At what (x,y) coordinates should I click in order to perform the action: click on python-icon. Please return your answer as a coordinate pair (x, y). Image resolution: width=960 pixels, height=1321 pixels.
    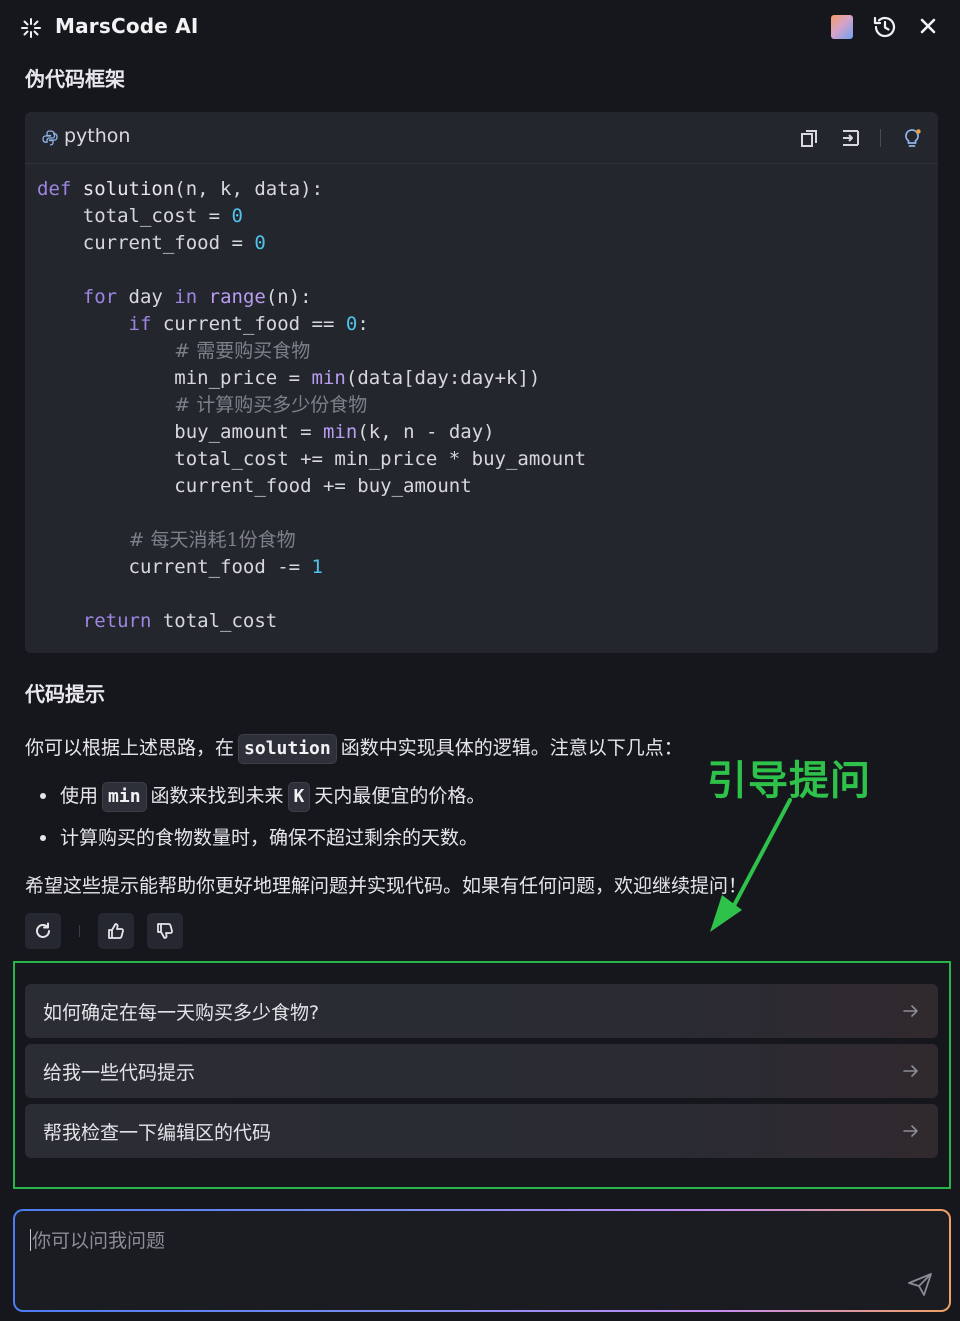
    Looking at the image, I should click on (50, 138).